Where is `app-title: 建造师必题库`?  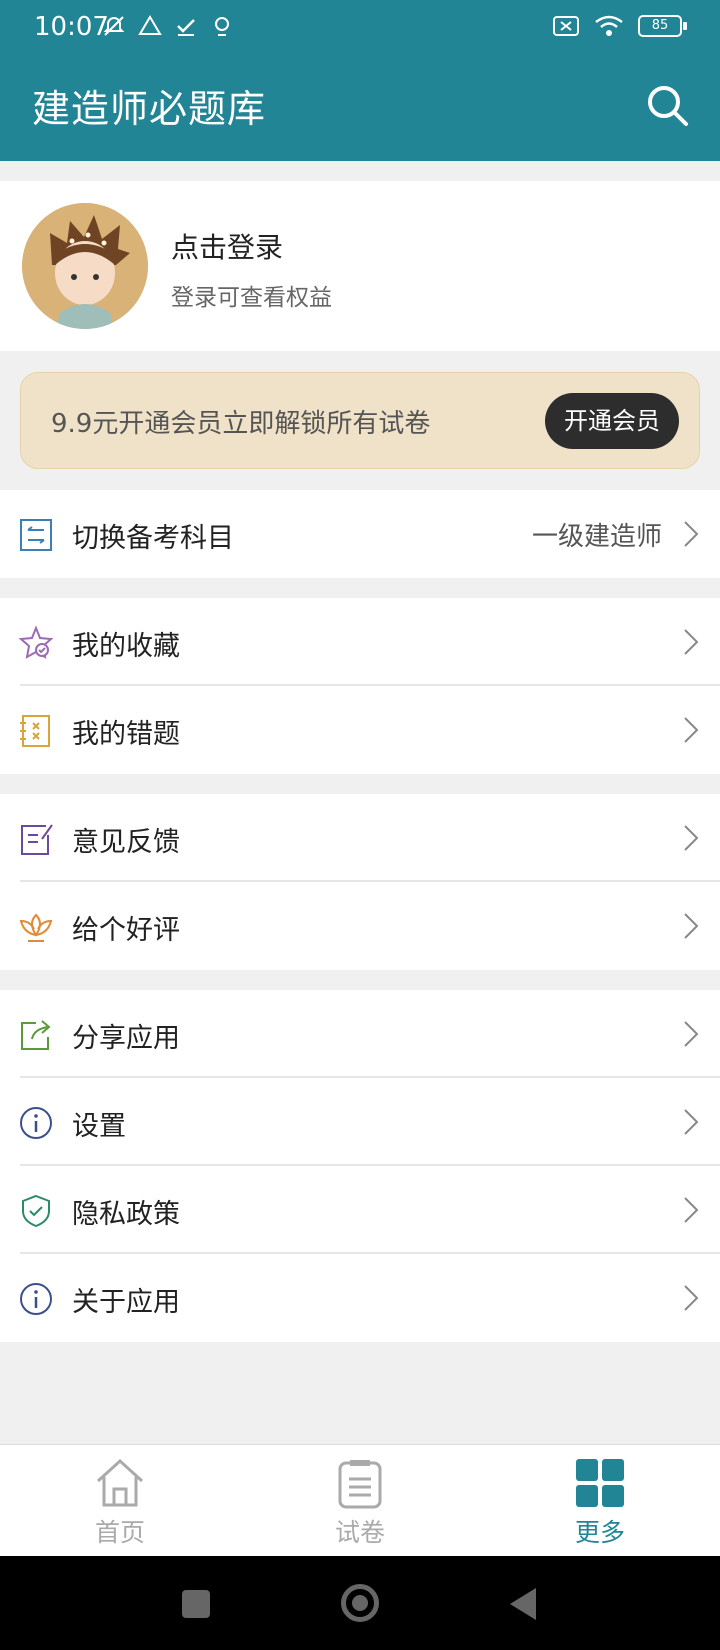 app-title: 建造师必题库 is located at coordinates (149, 109).